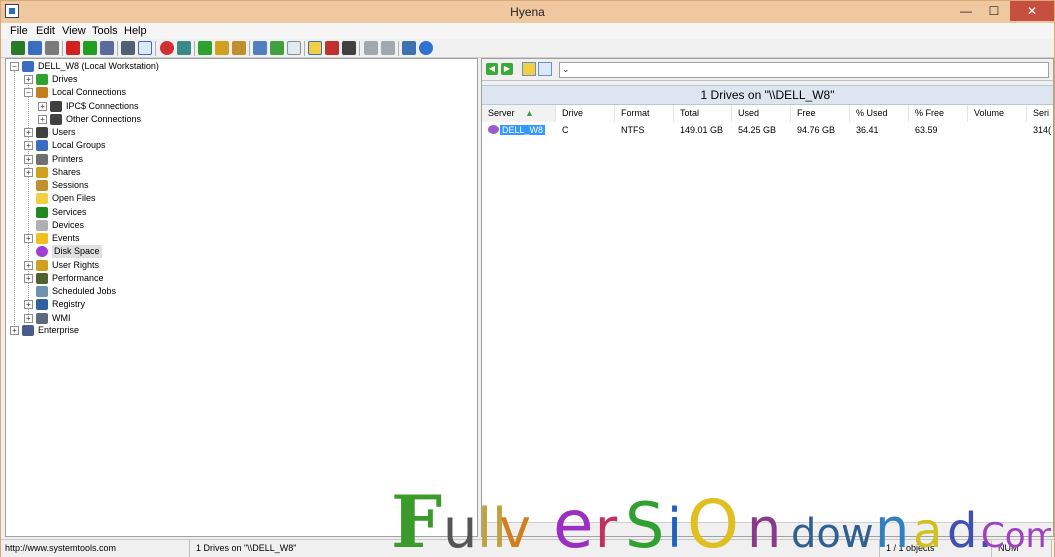 The height and width of the screenshot is (557, 1055). Describe the element at coordinates (167, 48) in the screenshot. I see `stop-icon` at that location.